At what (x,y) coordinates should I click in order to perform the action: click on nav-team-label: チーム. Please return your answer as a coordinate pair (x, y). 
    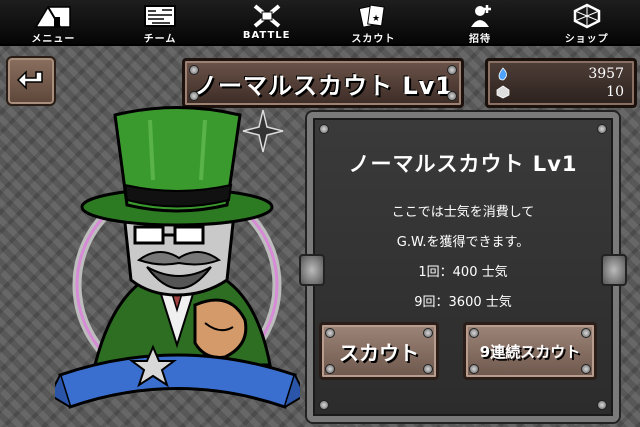
    Looking at the image, I should click on (160, 39).